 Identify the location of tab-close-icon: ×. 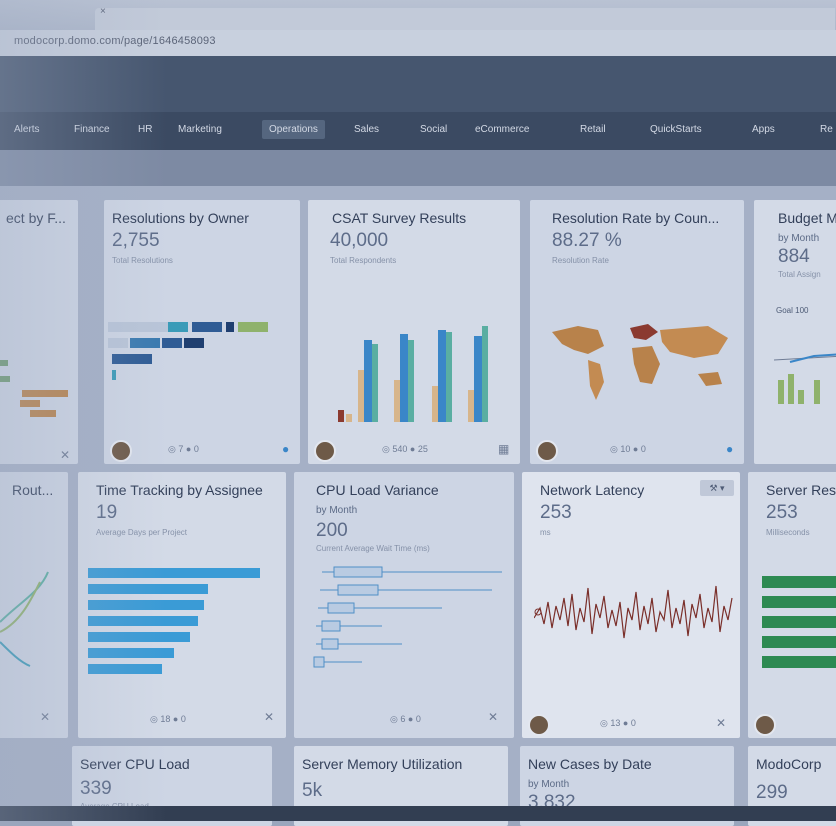
(103, 11).